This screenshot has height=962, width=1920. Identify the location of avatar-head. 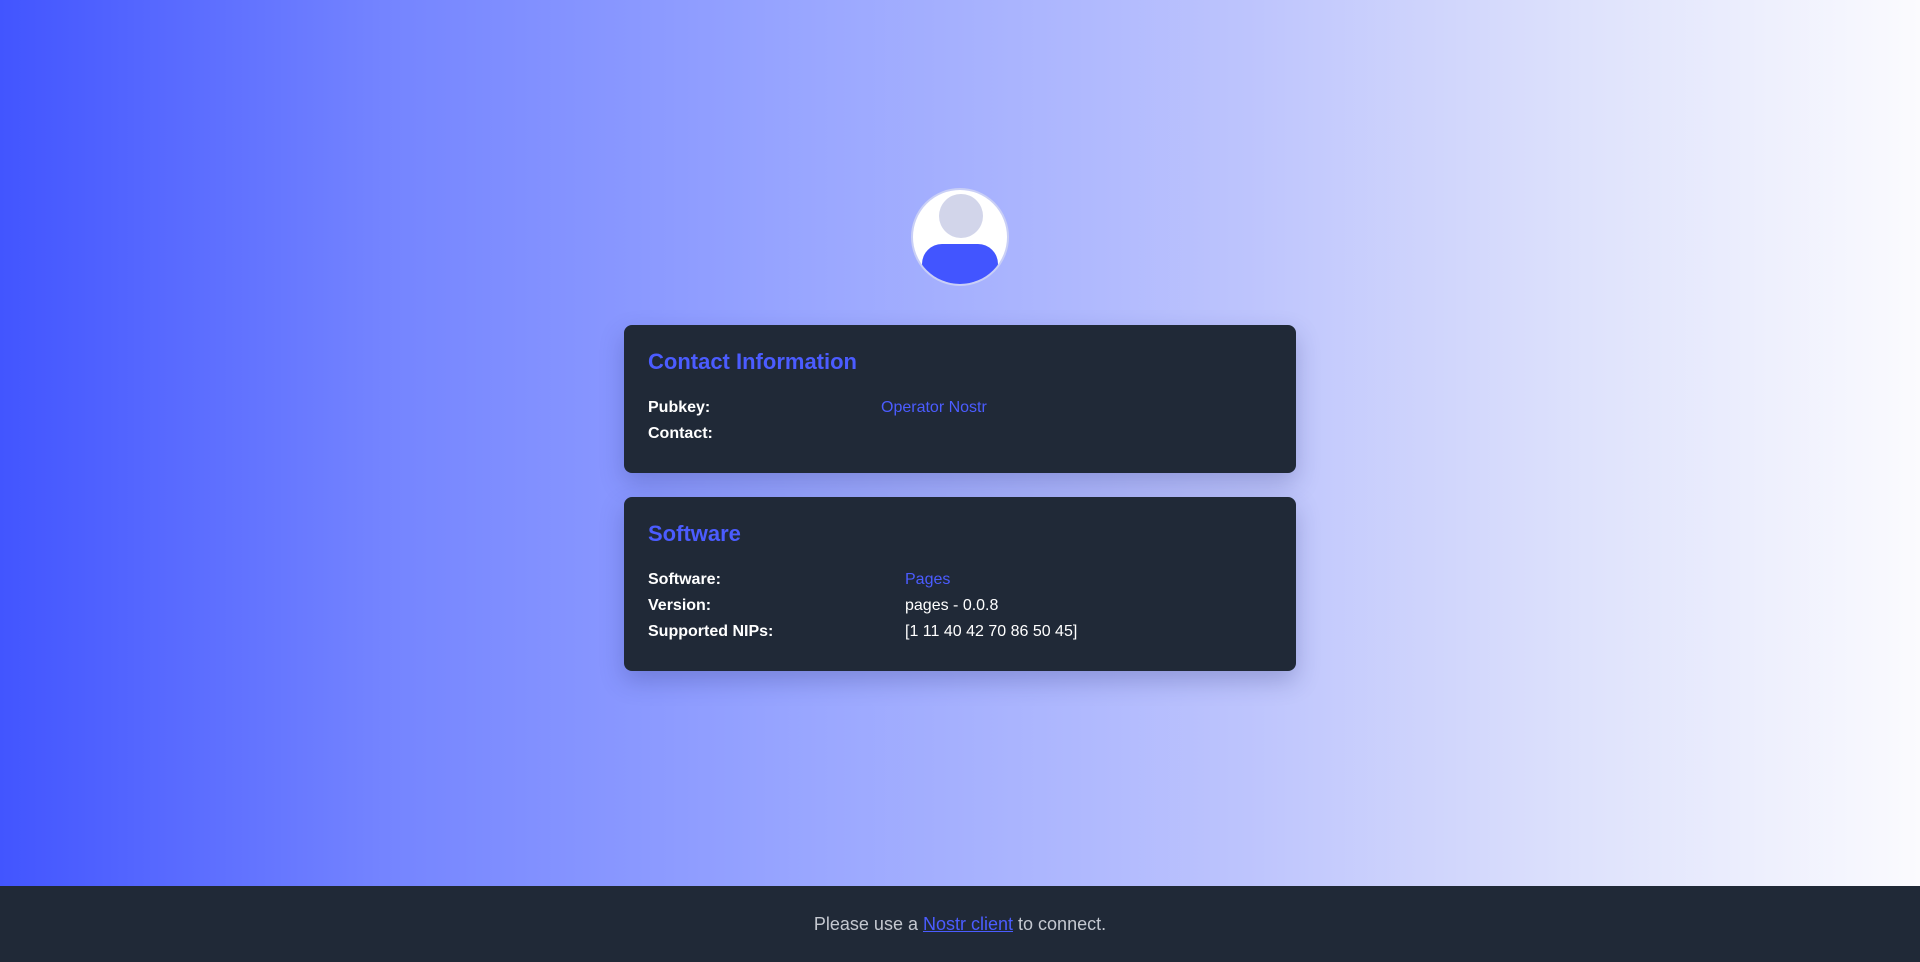
(961, 216).